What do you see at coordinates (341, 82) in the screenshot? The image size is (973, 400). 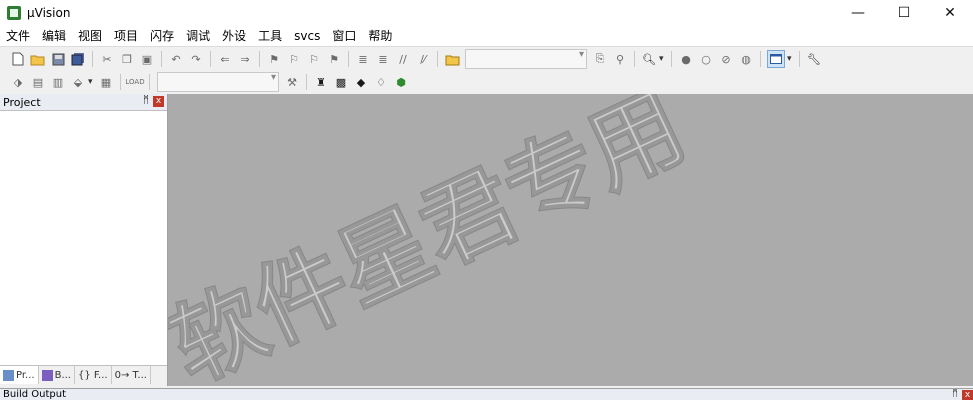 I see `select-packs-icon: ▩` at bounding box center [341, 82].